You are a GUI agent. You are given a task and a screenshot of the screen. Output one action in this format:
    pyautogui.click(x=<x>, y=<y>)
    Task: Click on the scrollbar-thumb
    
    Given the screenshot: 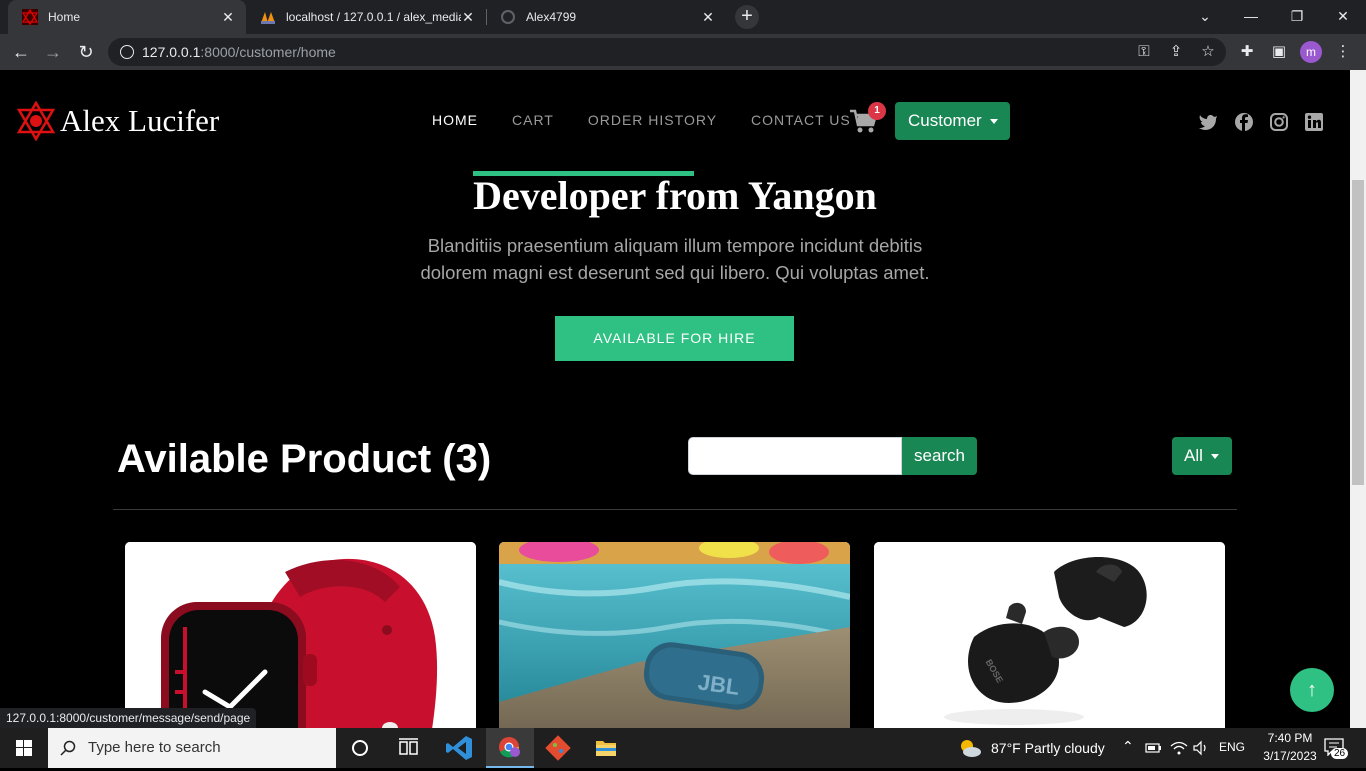 What is the action you would take?
    pyautogui.click(x=1358, y=332)
    